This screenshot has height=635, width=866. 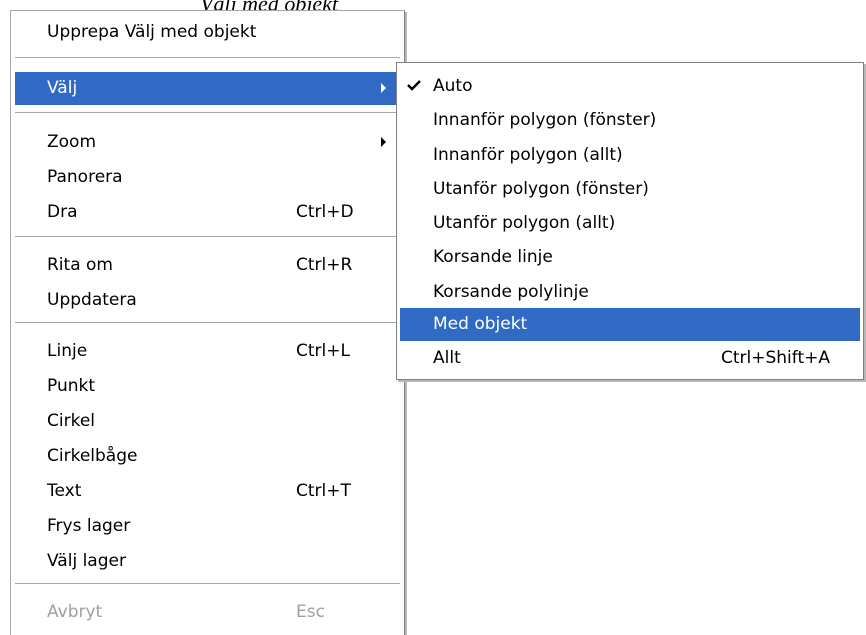 What do you see at coordinates (62, 212) in the screenshot?
I see `menu-item-label: Dra` at bounding box center [62, 212].